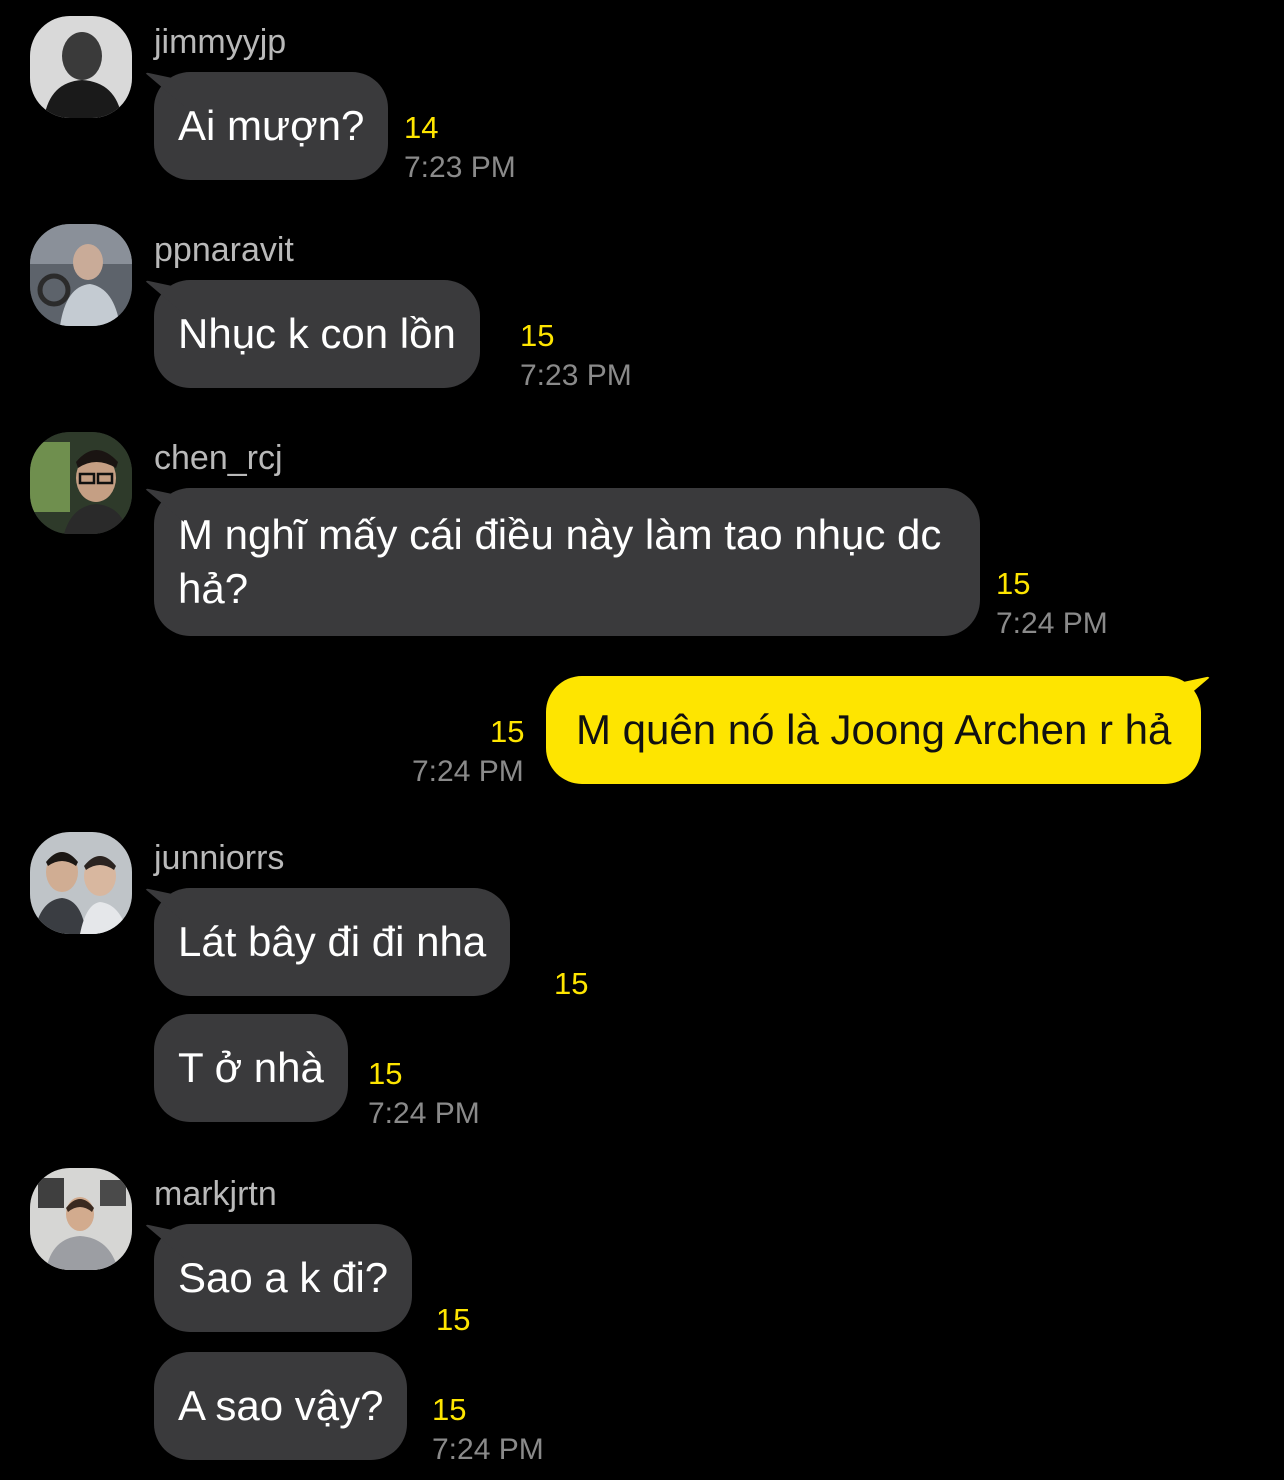 The width and height of the screenshot is (1284, 1480). Describe the element at coordinates (251, 1068) in the screenshot. I see `message-bubble: T ở nhà` at that location.